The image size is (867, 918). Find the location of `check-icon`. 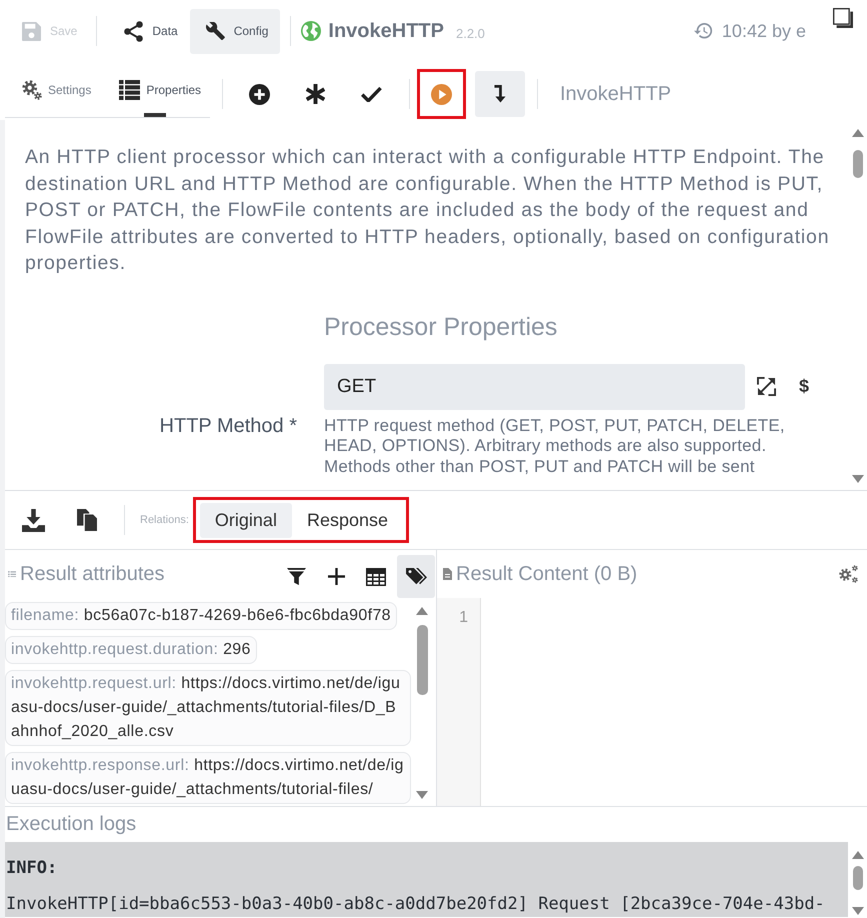

check-icon is located at coordinates (371, 94).